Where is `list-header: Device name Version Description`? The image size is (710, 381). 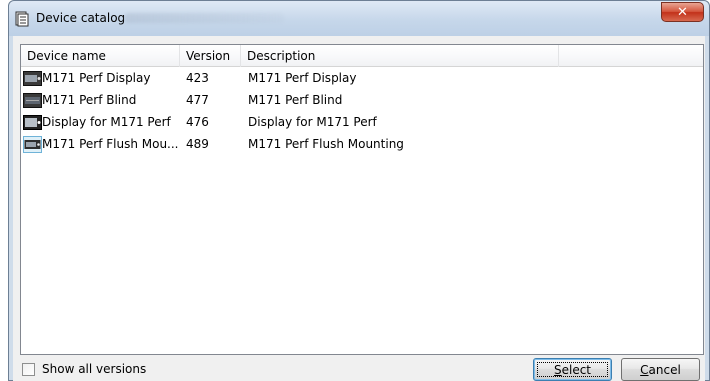
list-header: Device name Version Description is located at coordinates (362, 56).